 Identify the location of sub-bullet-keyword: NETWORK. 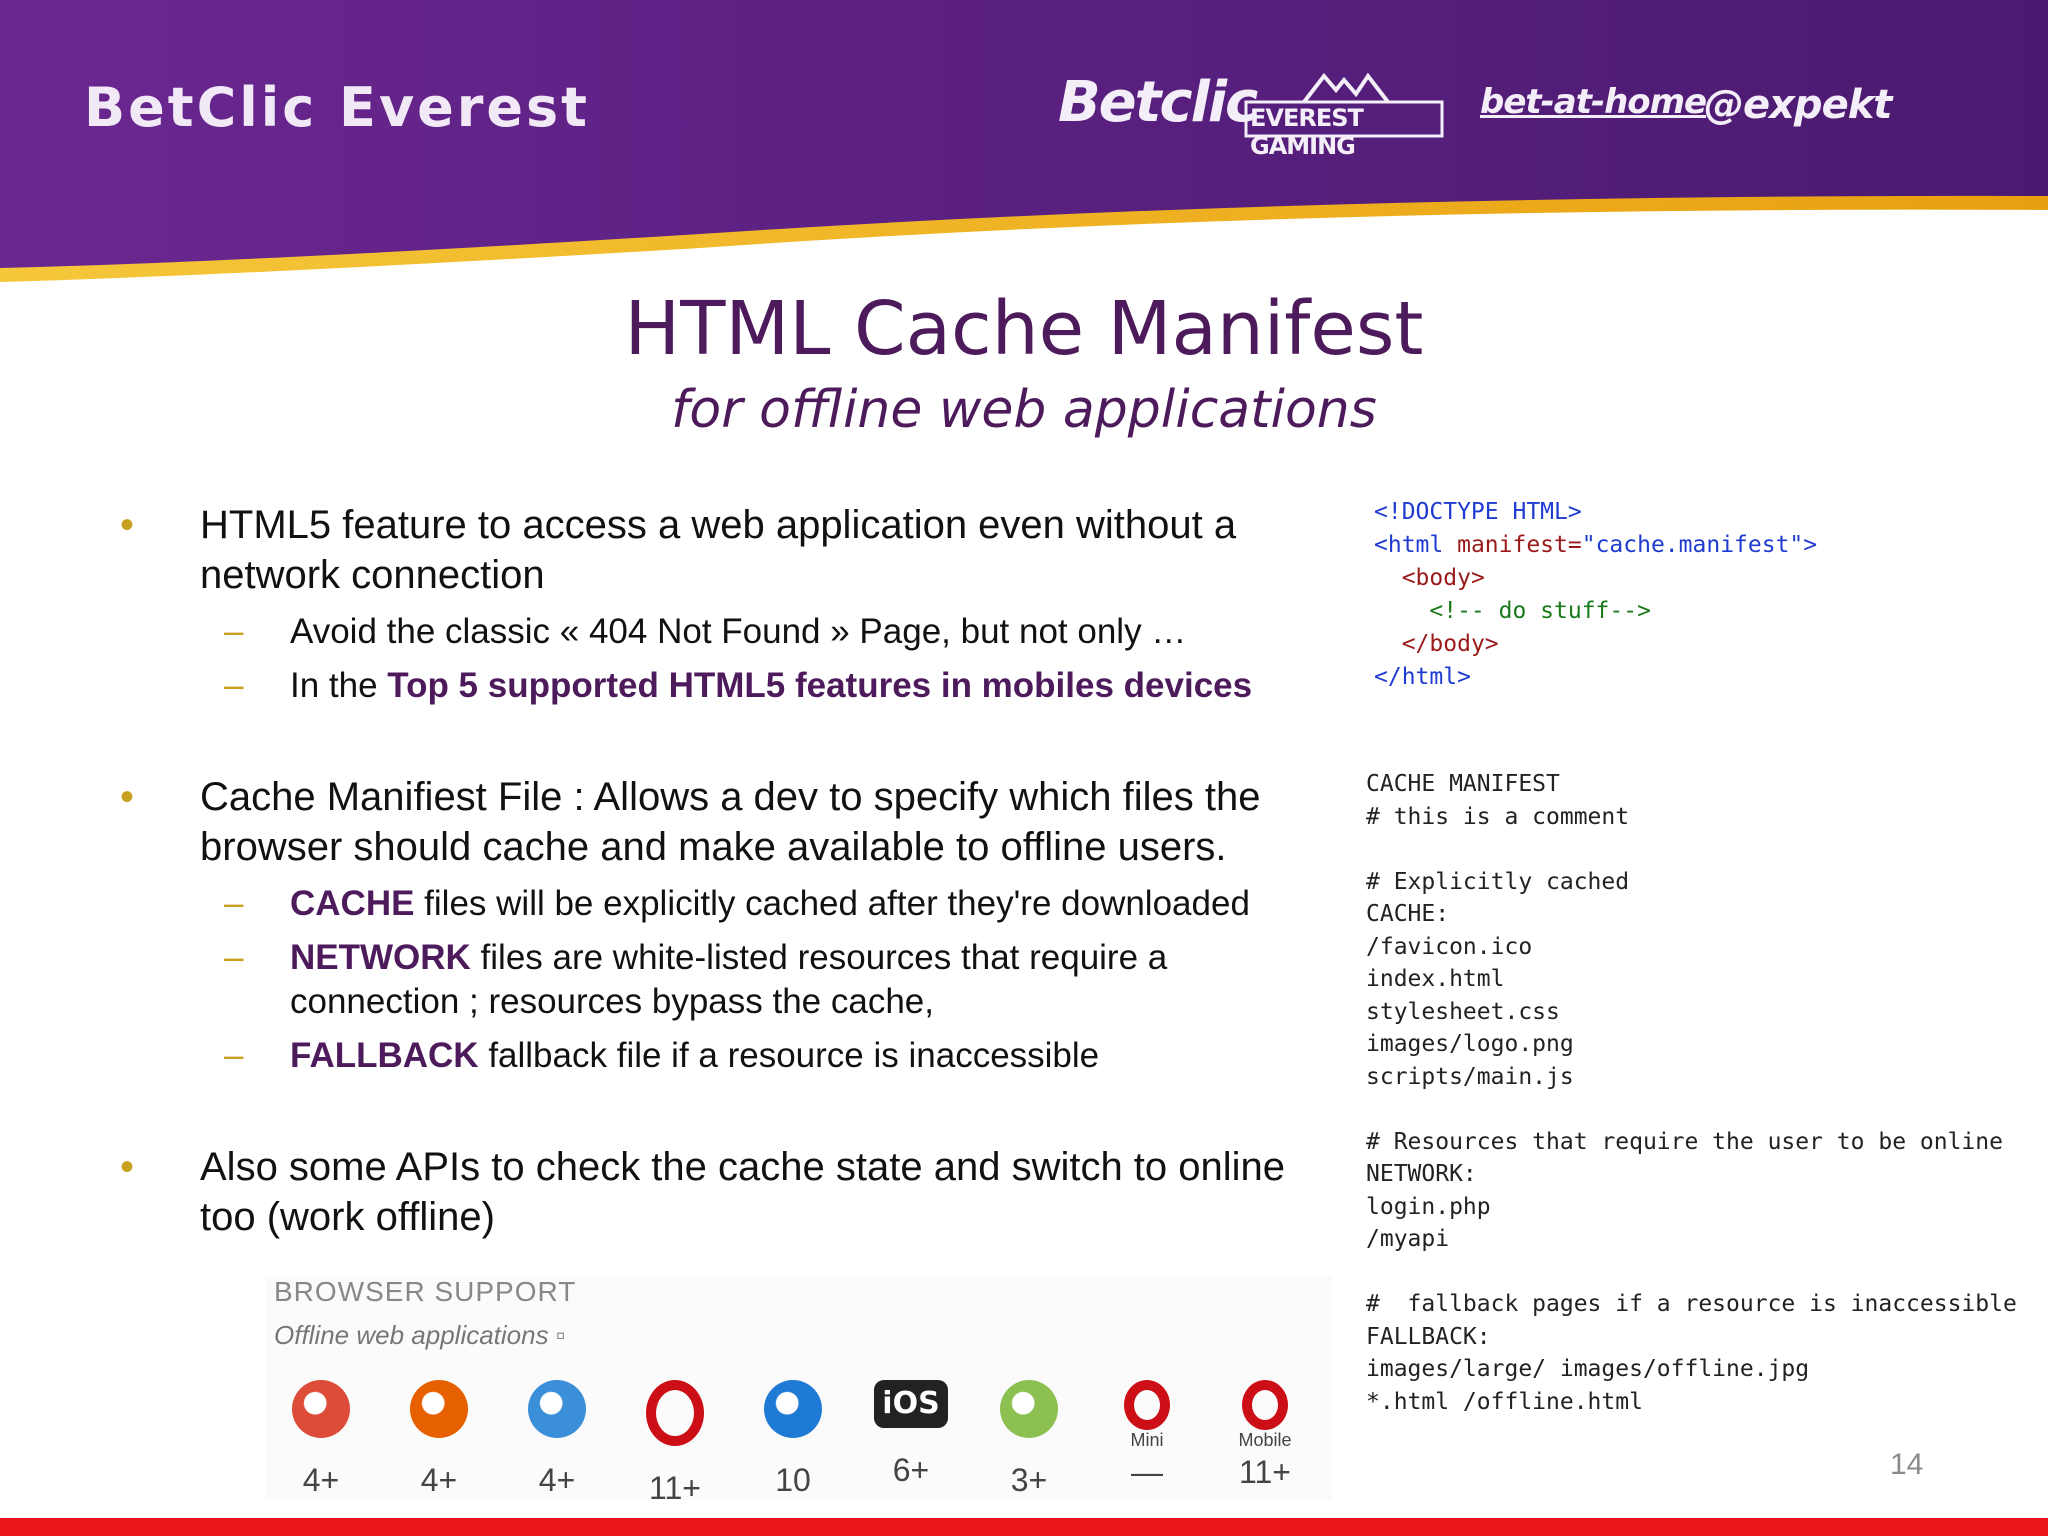
(380, 957).